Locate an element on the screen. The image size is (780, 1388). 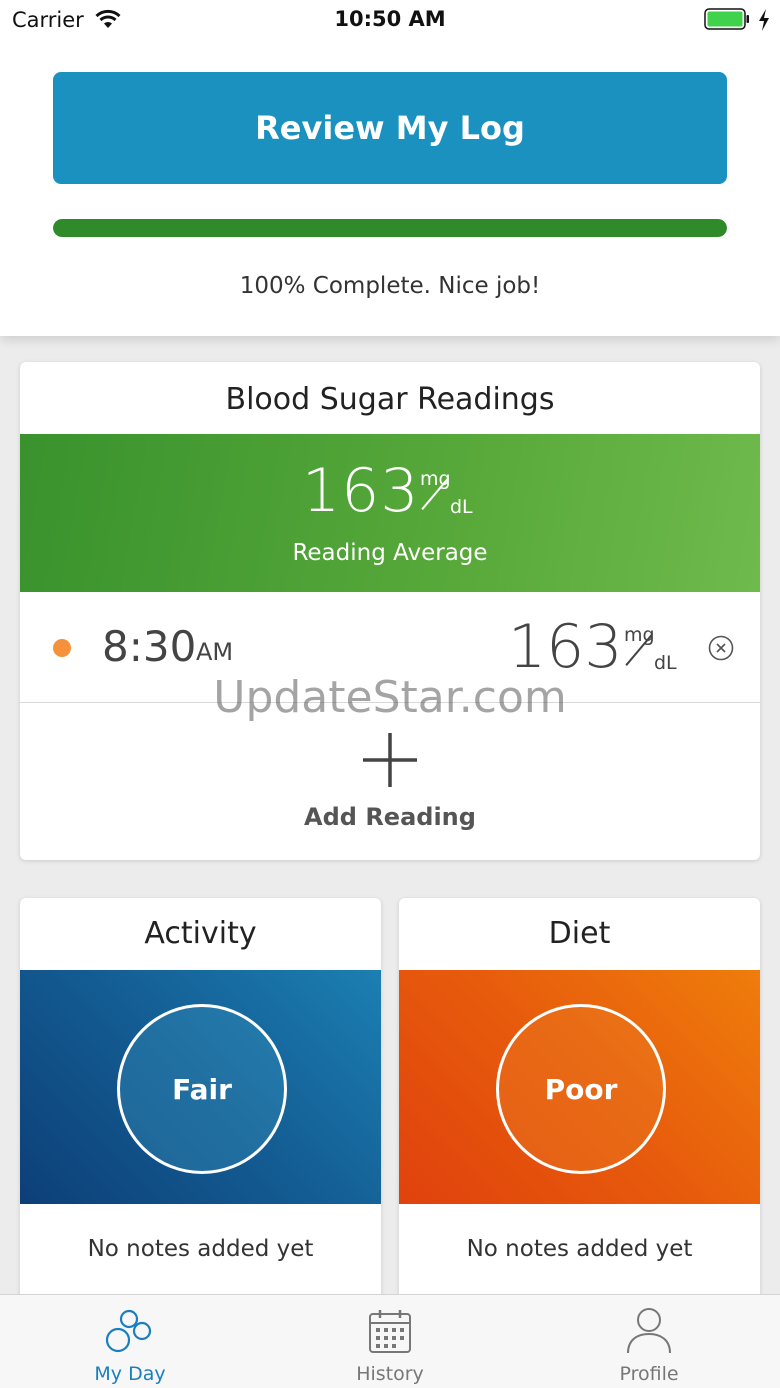
progress-fill is located at coordinates (390, 228).